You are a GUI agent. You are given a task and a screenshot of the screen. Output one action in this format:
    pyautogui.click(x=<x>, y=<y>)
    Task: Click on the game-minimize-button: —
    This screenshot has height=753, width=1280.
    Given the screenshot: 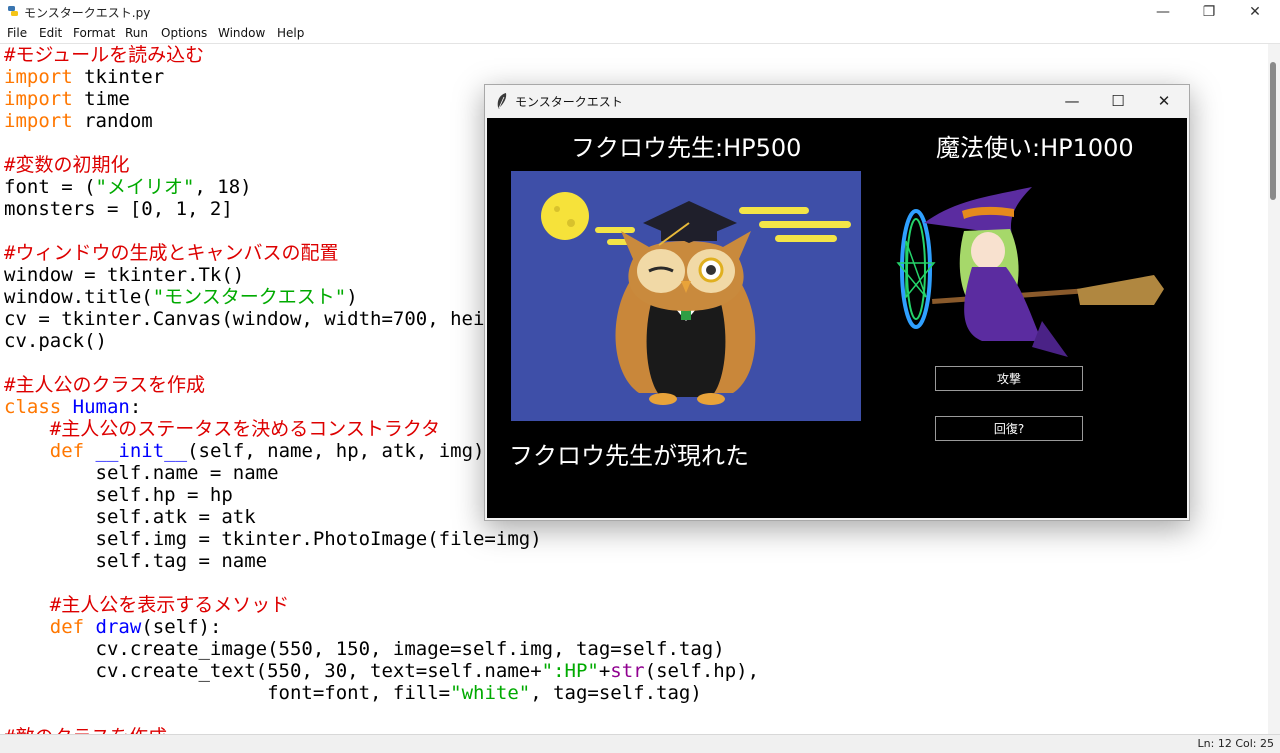 What is the action you would take?
    pyautogui.click(x=1072, y=101)
    